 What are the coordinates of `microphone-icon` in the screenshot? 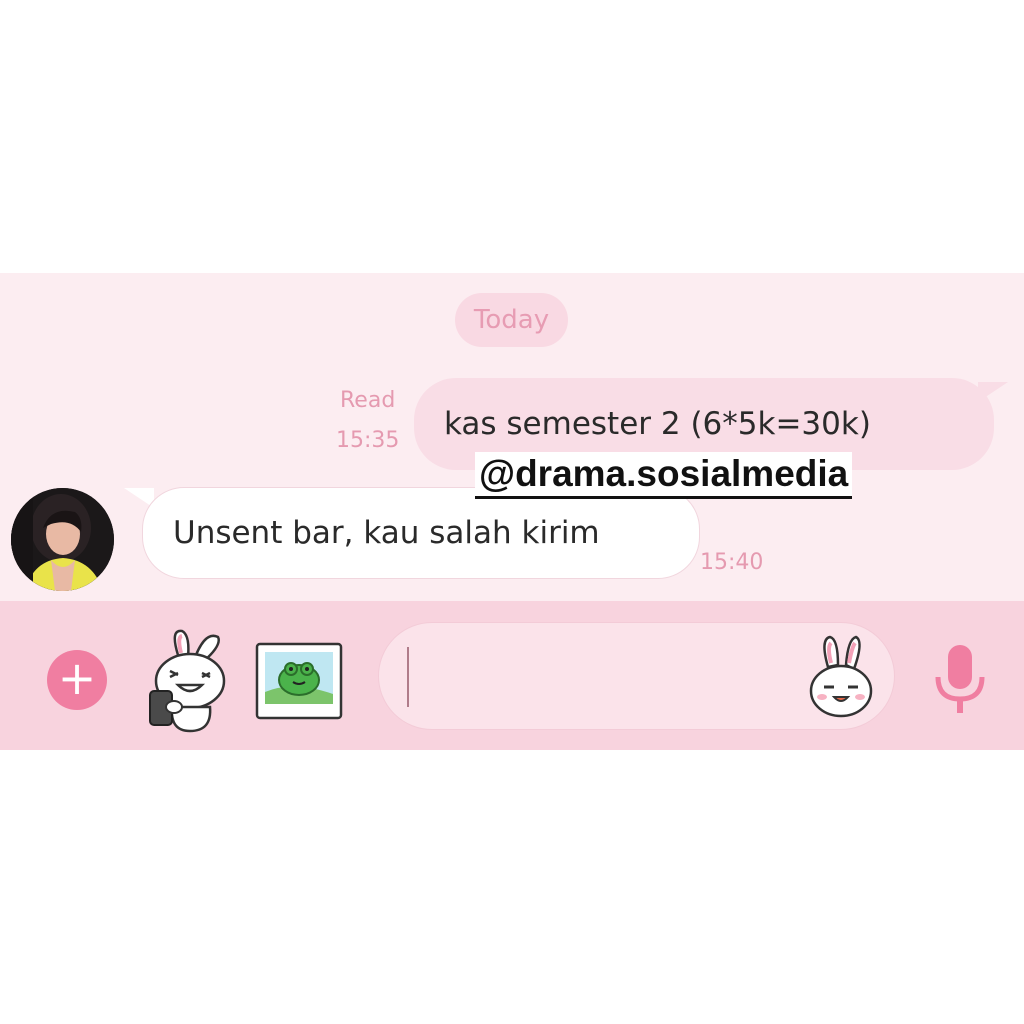 It's located at (960, 680).